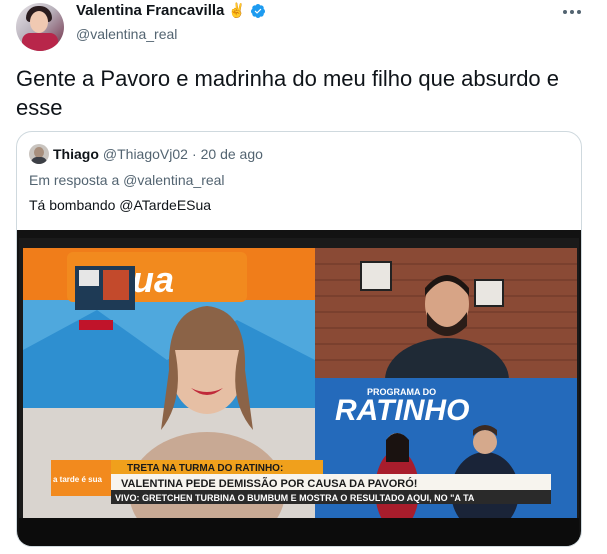  Describe the element at coordinates (257, 10) in the screenshot. I see `verified-badge-icon` at that location.